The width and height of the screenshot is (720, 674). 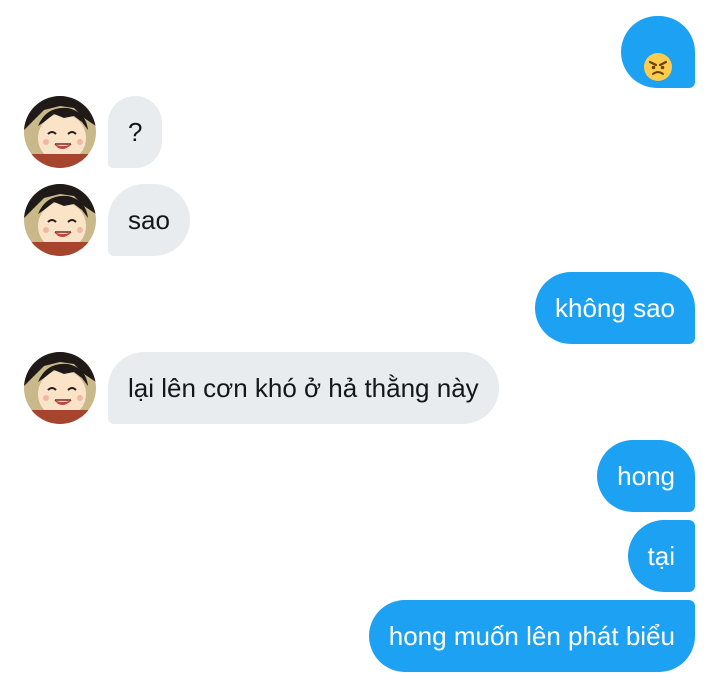 I want to click on sent-message-emoji-bubble, so click(x=658, y=52).